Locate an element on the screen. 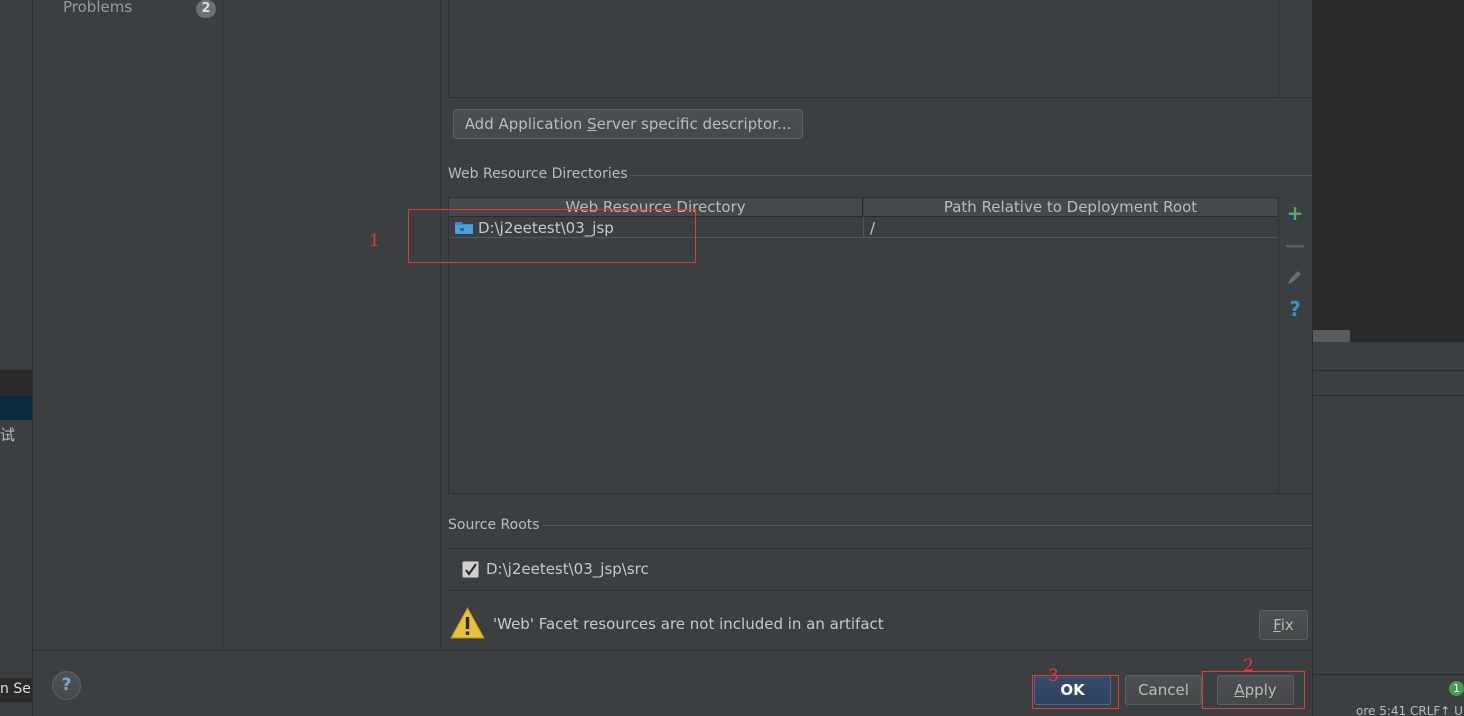 The height and width of the screenshot is (716, 1464). fix-label-rest: ix is located at coordinates (1287, 625).